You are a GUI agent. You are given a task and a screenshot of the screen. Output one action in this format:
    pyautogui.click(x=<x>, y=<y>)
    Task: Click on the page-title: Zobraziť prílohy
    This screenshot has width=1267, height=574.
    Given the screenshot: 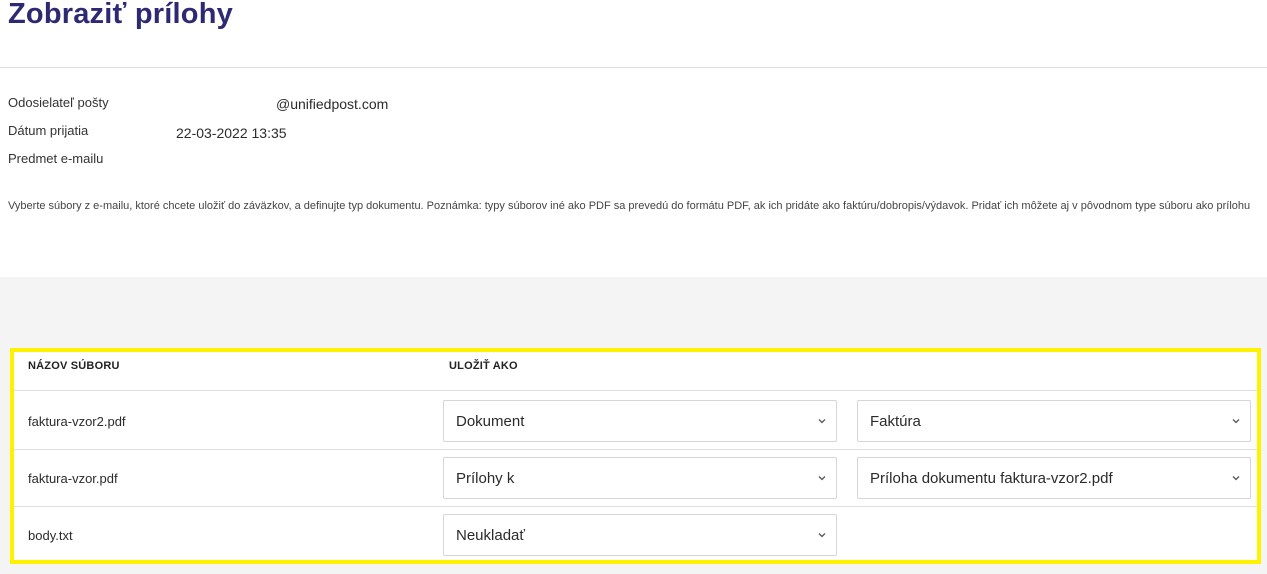 What is the action you would take?
    pyautogui.click(x=120, y=15)
    